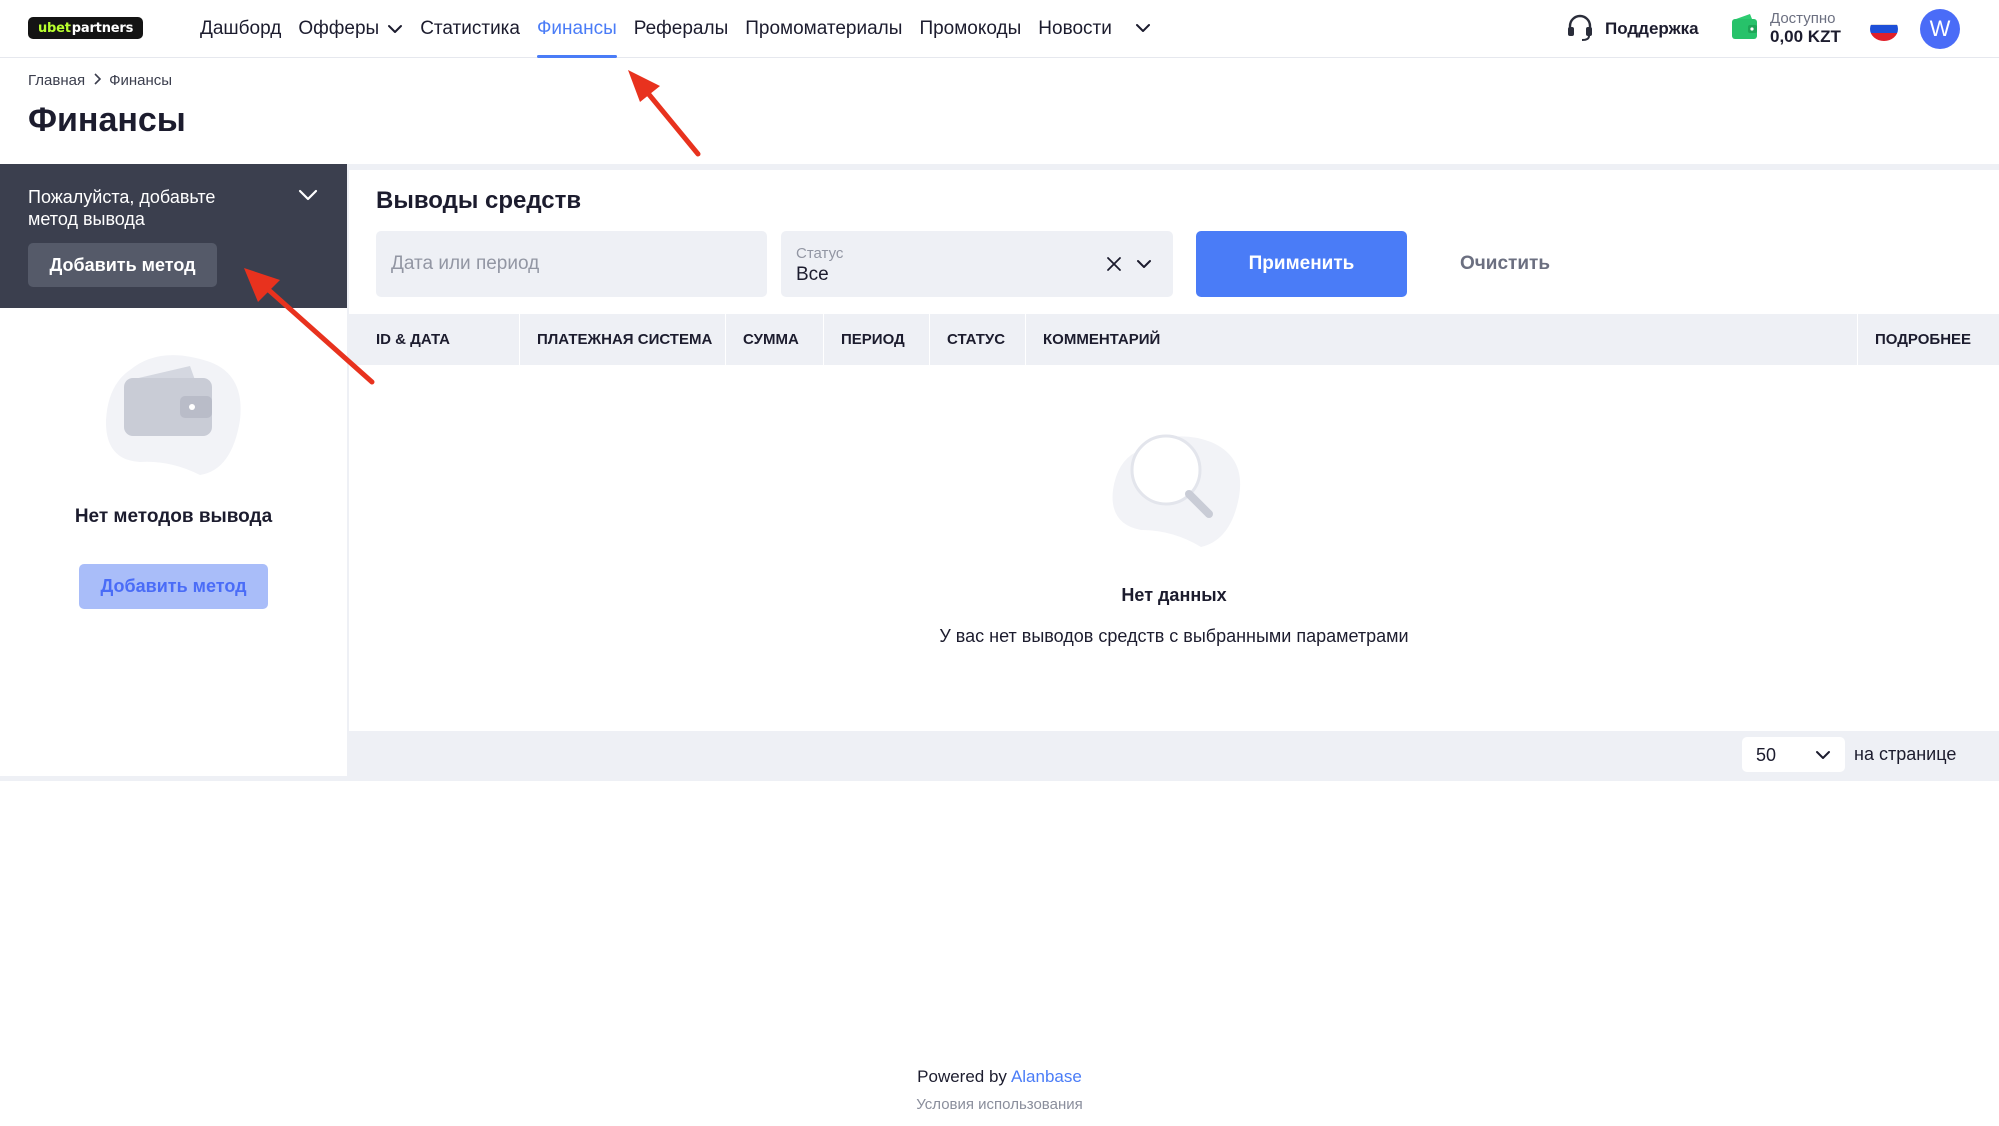  Describe the element at coordinates (173, 516) in the screenshot. I see `no-methods-text: Нет методов вывода` at that location.